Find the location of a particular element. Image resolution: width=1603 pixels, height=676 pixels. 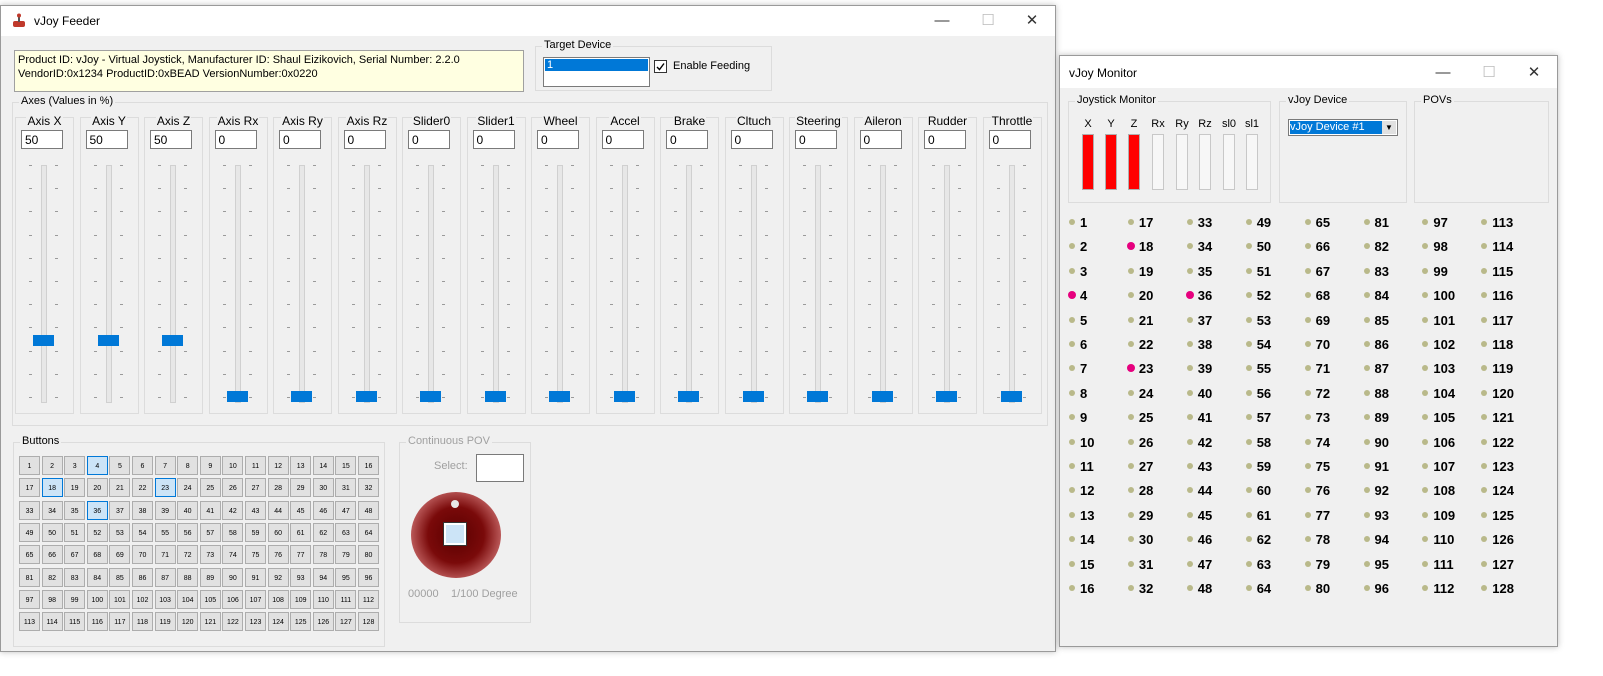

vjoy-device-select: vJoy Device #1 ▼ is located at coordinates (1343, 127).